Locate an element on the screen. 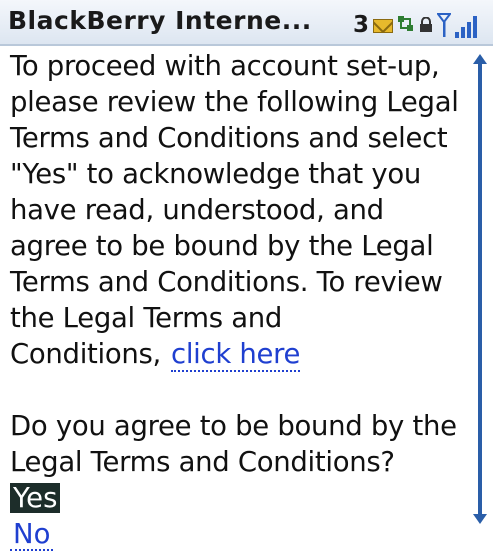 This screenshot has width=493, height=552. scrollbar is located at coordinates (480, 289).